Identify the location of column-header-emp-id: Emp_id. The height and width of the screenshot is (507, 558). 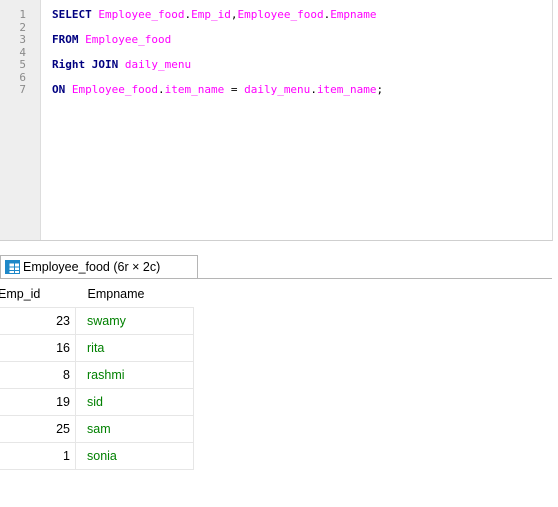
(37, 294).